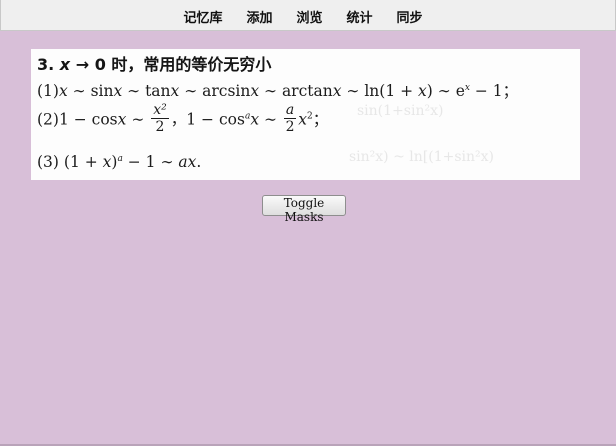 The image size is (616, 446). Describe the element at coordinates (75, 119) in the screenshot. I see `line2-one-minus: 1 −` at that location.